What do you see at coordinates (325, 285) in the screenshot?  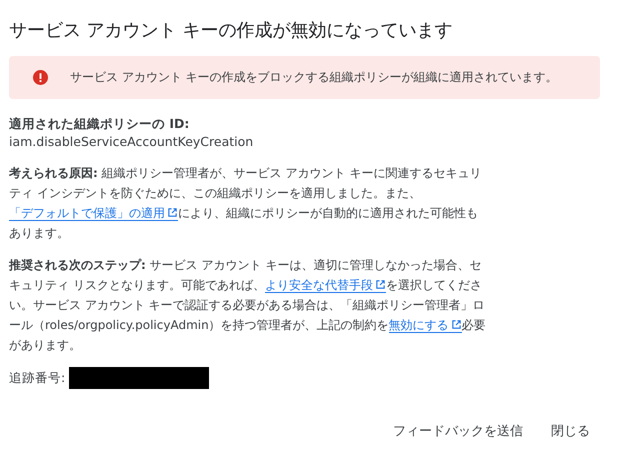 I see `link: より安全な代替手段` at bounding box center [325, 285].